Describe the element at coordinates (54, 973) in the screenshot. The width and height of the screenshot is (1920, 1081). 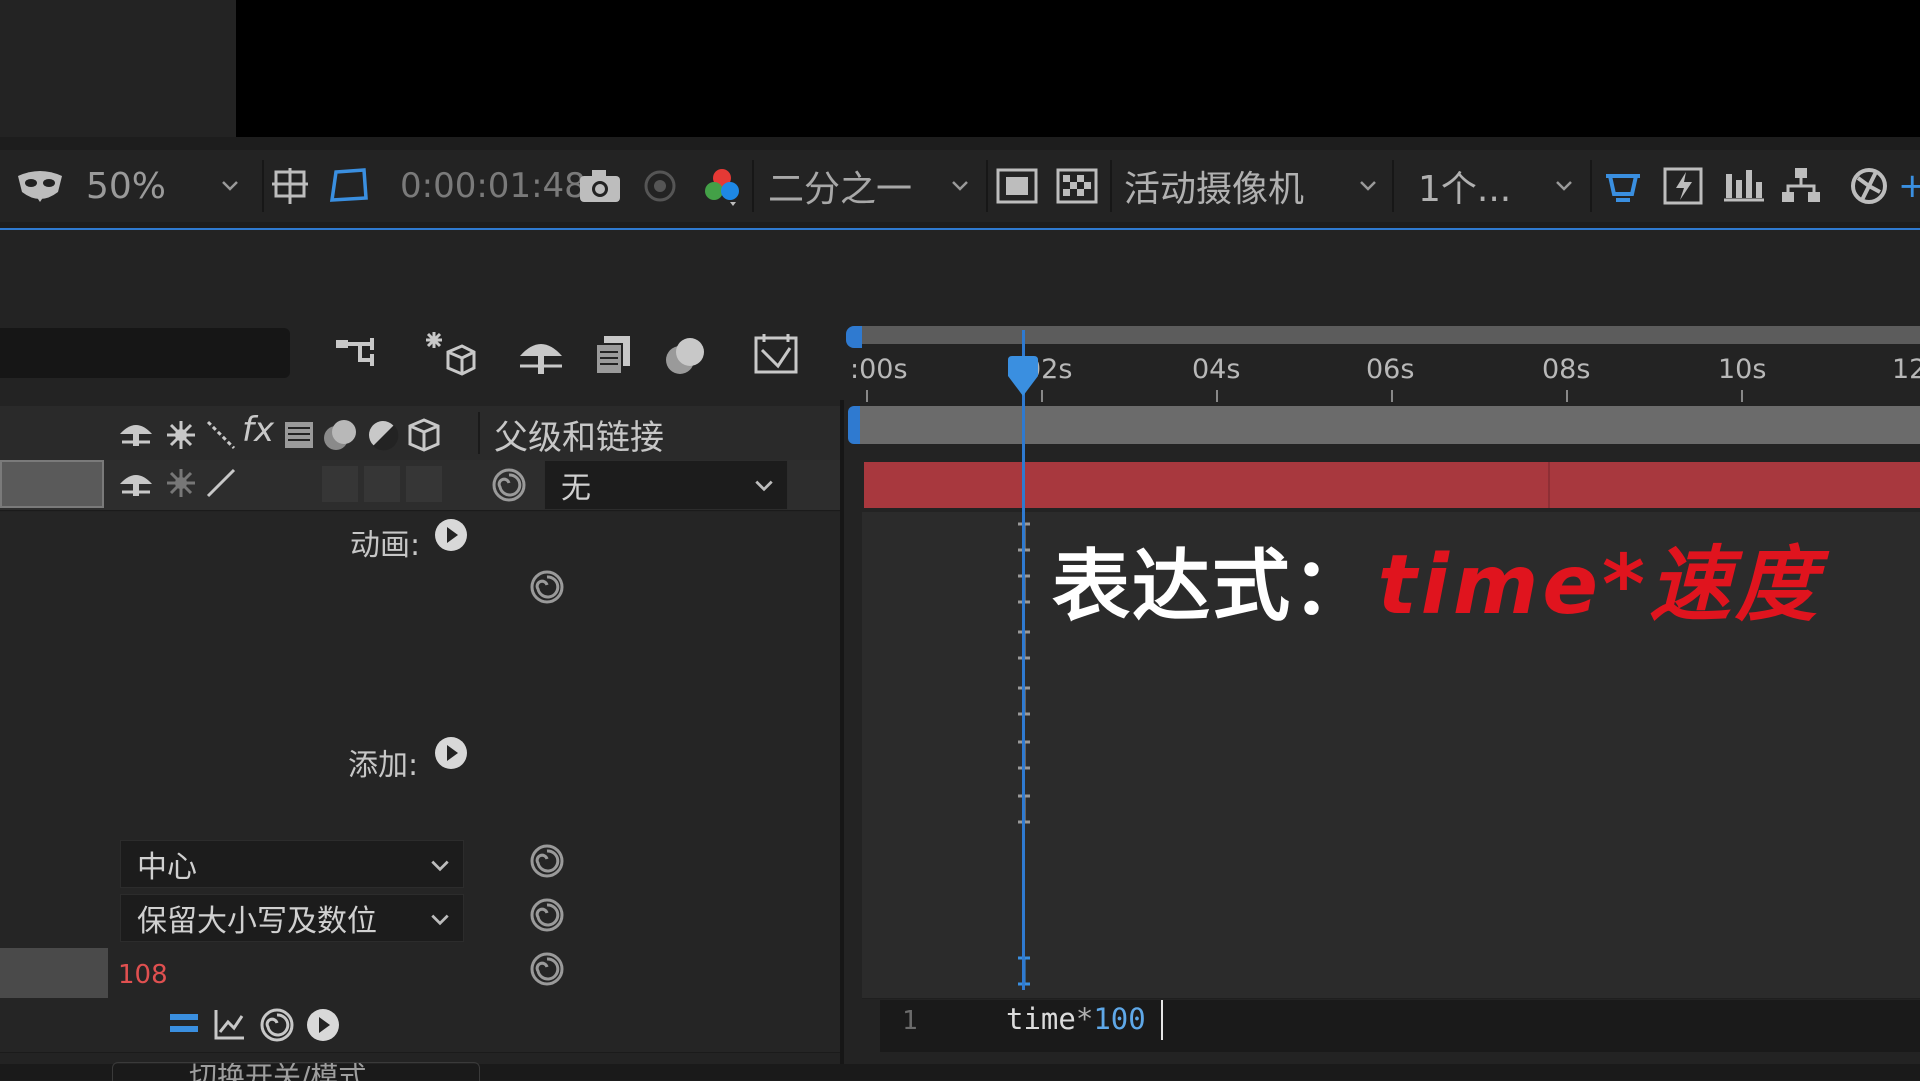
I see `property-value-highlight` at that location.